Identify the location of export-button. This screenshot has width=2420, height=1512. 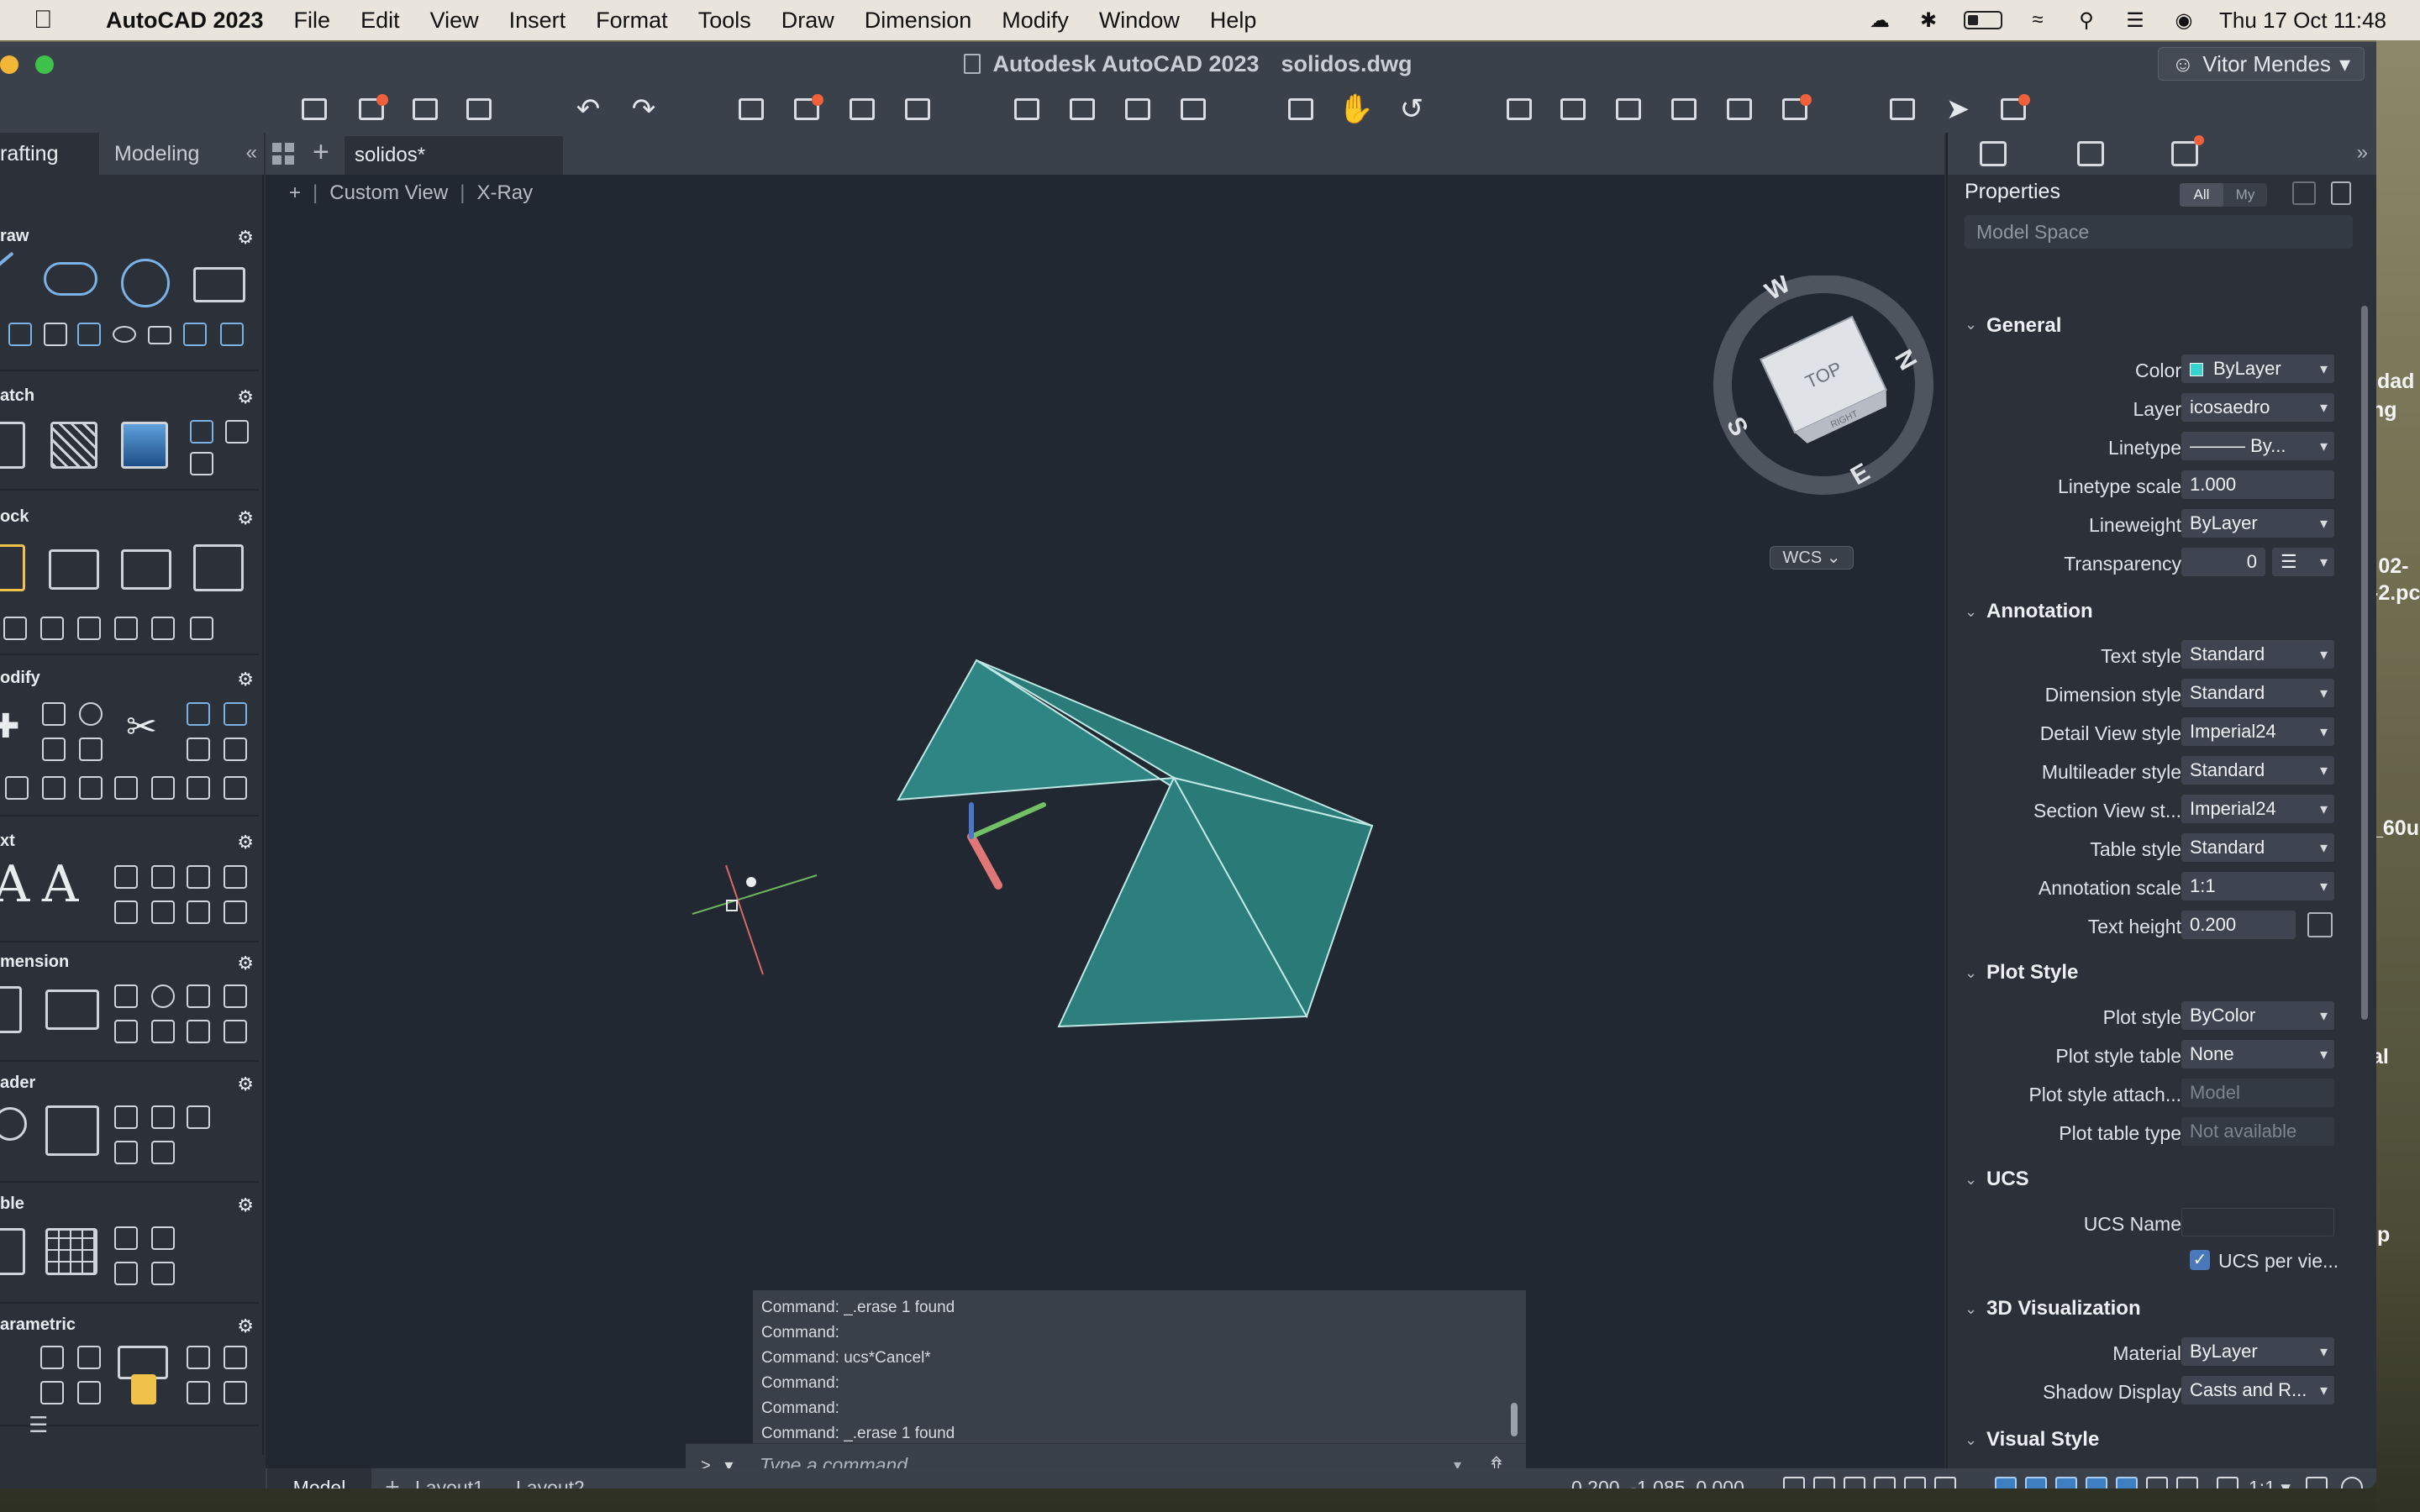
(1082, 109).